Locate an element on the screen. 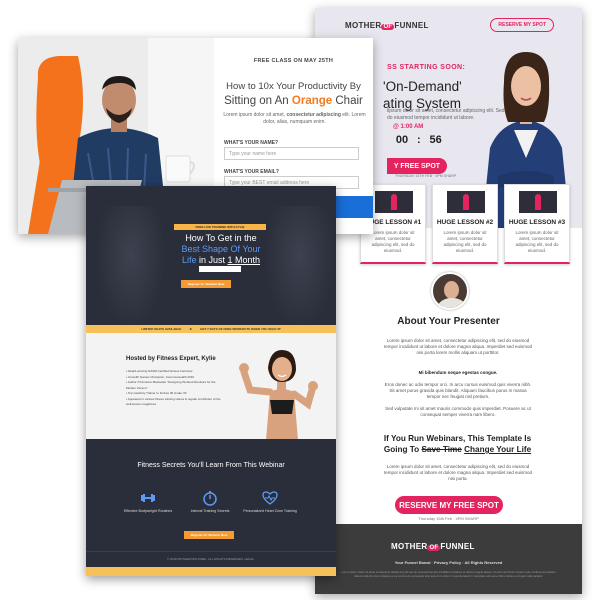 The height and width of the screenshot is (600, 600). email-input is located at coordinates (220, 269).